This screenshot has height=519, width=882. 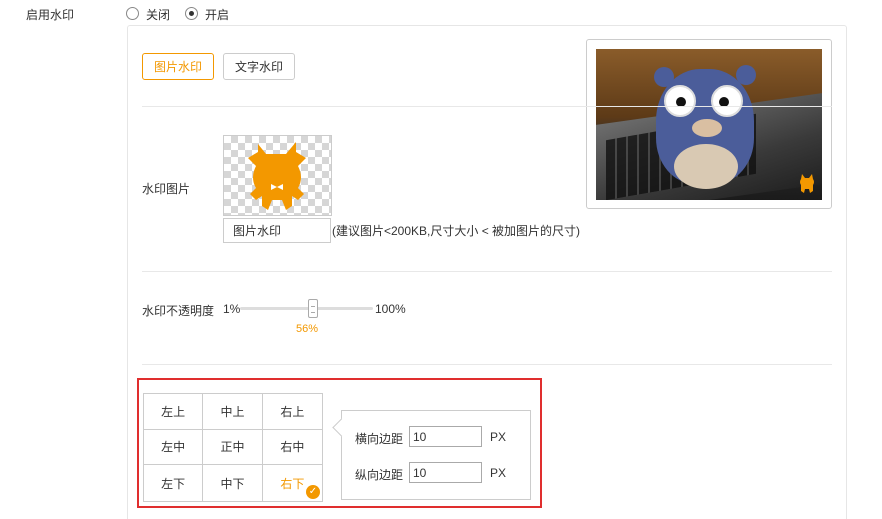 I want to click on radio-off-label: 关闭, so click(x=158, y=14).